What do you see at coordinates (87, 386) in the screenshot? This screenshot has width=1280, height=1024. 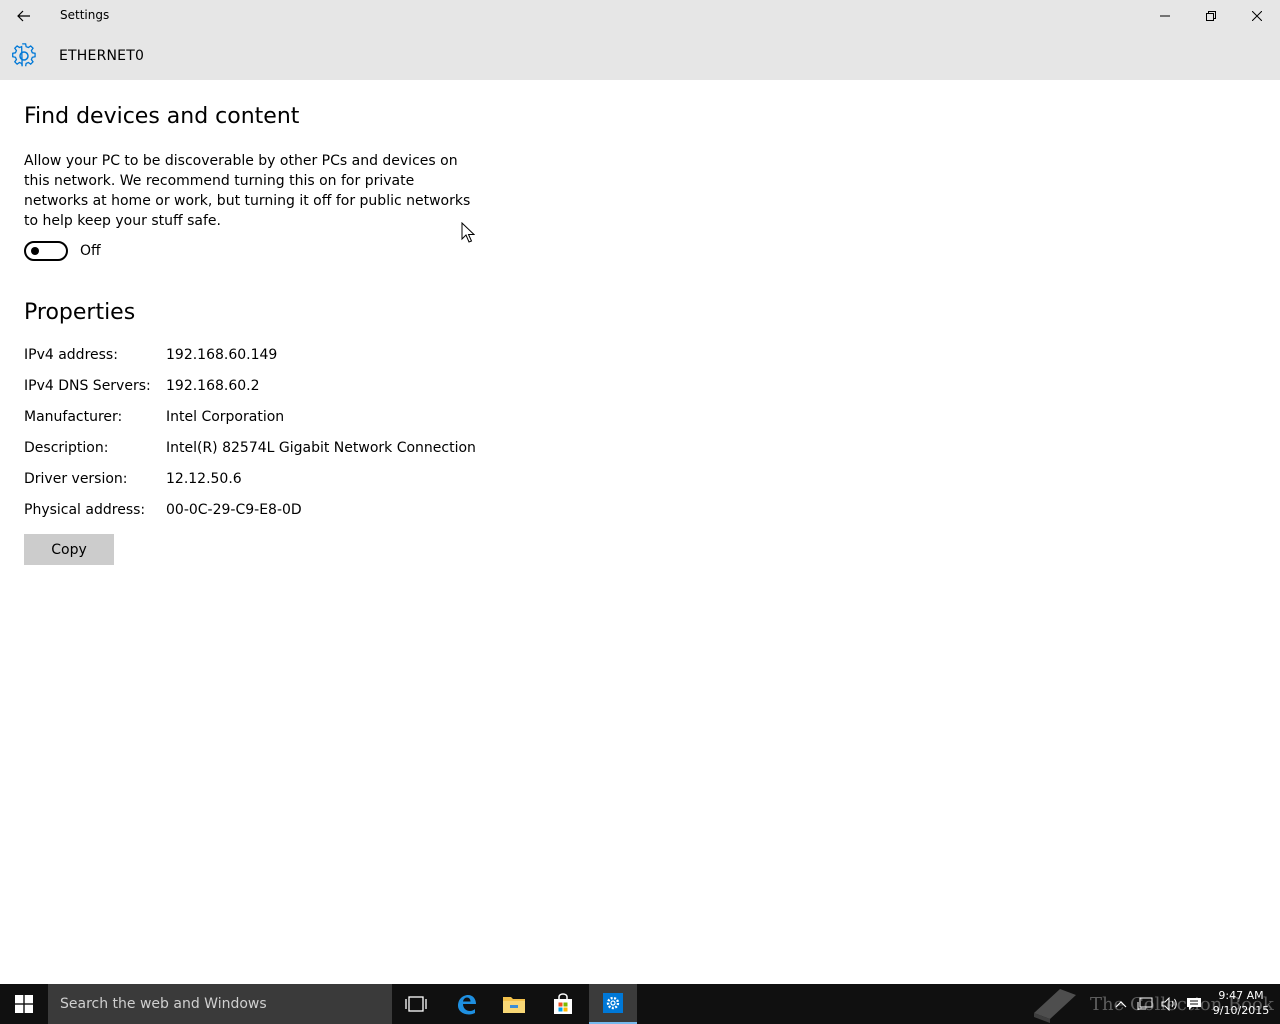 I see `property-label: IPv4 DNS Servers:` at bounding box center [87, 386].